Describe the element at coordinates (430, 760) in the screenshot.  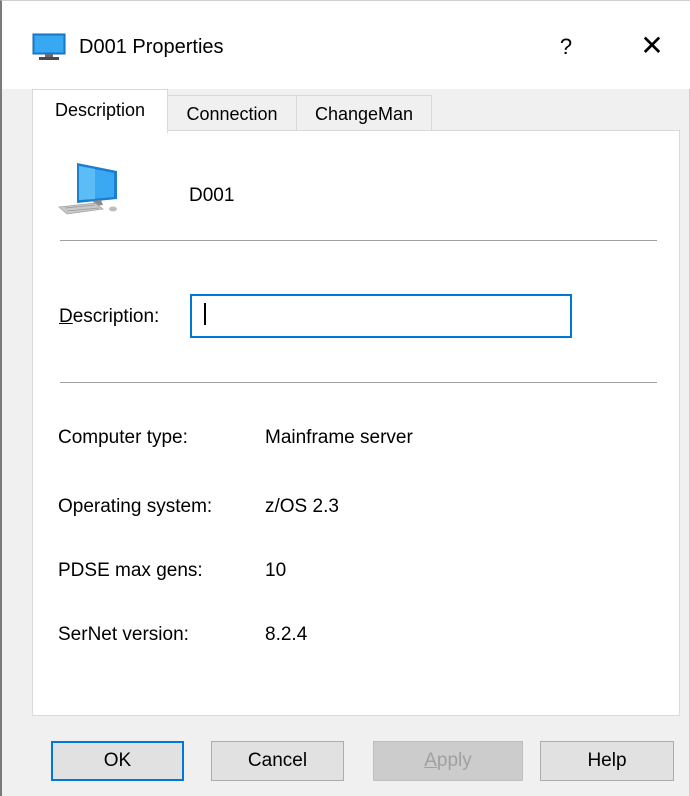
I see `apply-accesskey: A` at that location.